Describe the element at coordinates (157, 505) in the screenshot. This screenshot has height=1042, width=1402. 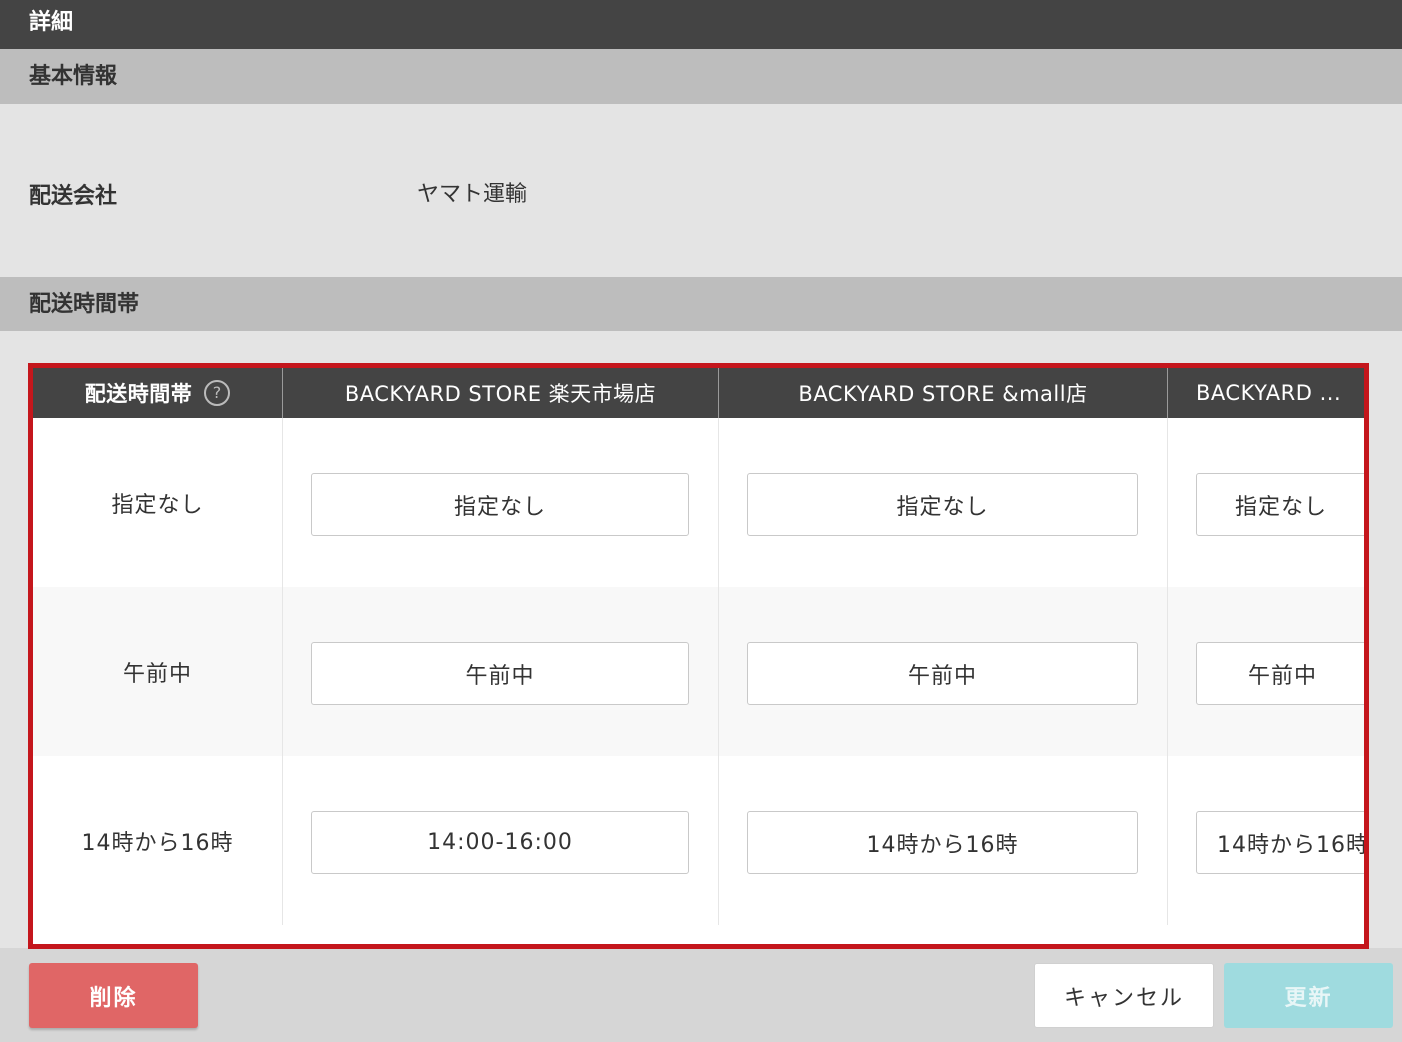
I see `row-label: 指定なし` at that location.